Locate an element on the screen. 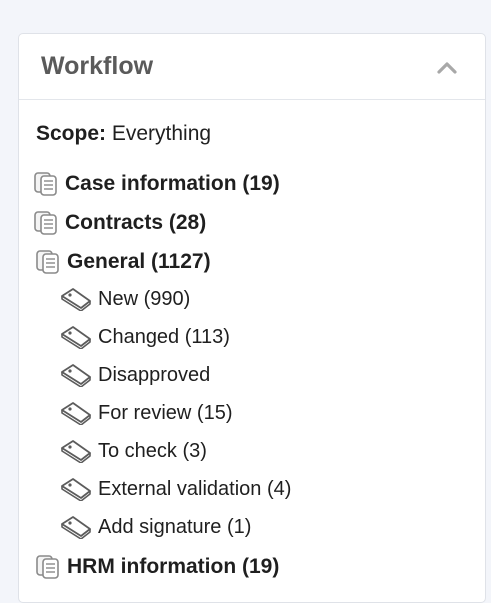  chevron-up-icon is located at coordinates (447, 67).